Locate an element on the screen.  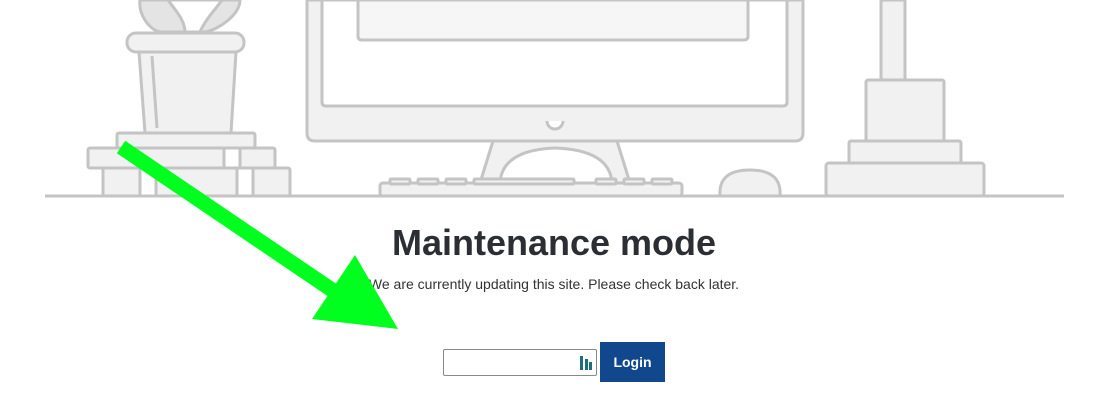
plant-pot-illustration is located at coordinates (185, 67).